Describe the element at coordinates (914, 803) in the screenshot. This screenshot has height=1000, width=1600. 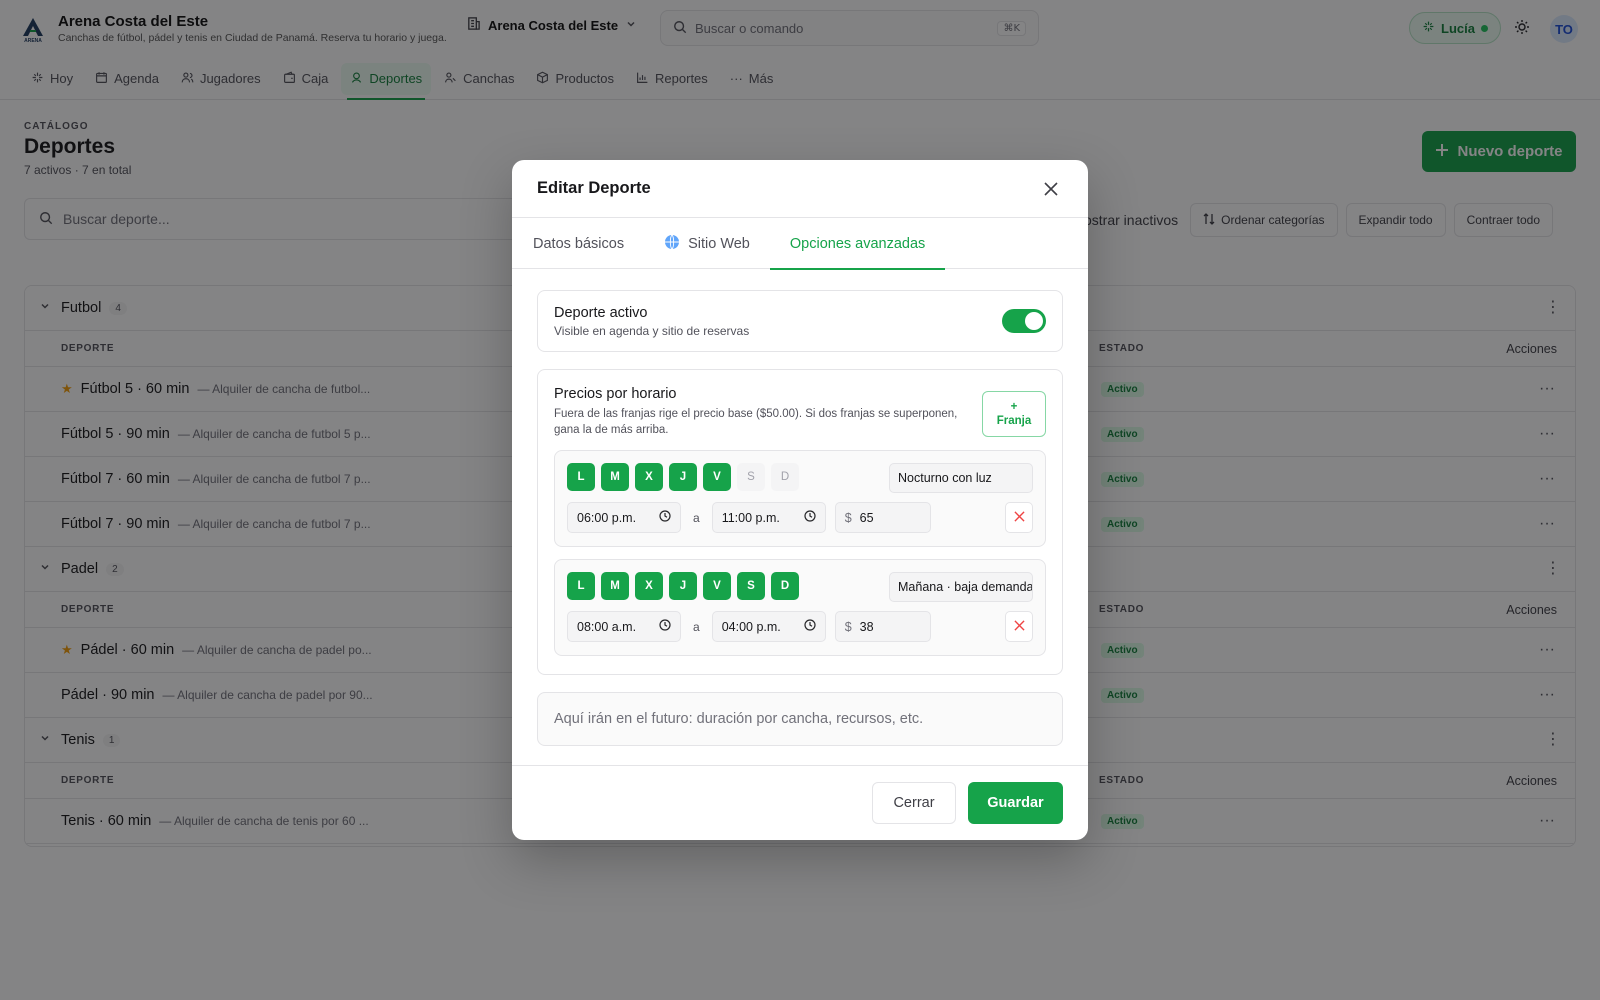
I see `close-button: Cerrar` at that location.